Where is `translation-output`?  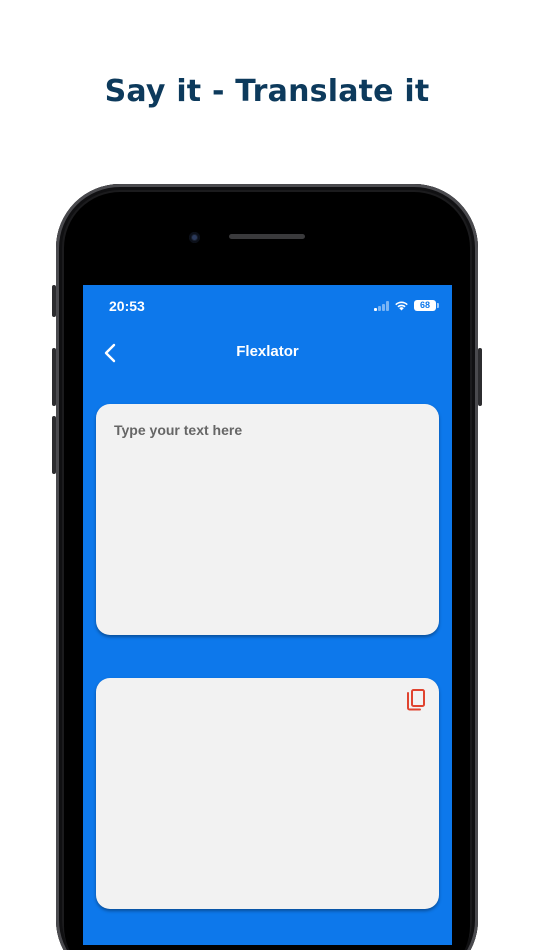
translation-output is located at coordinates (266, 793).